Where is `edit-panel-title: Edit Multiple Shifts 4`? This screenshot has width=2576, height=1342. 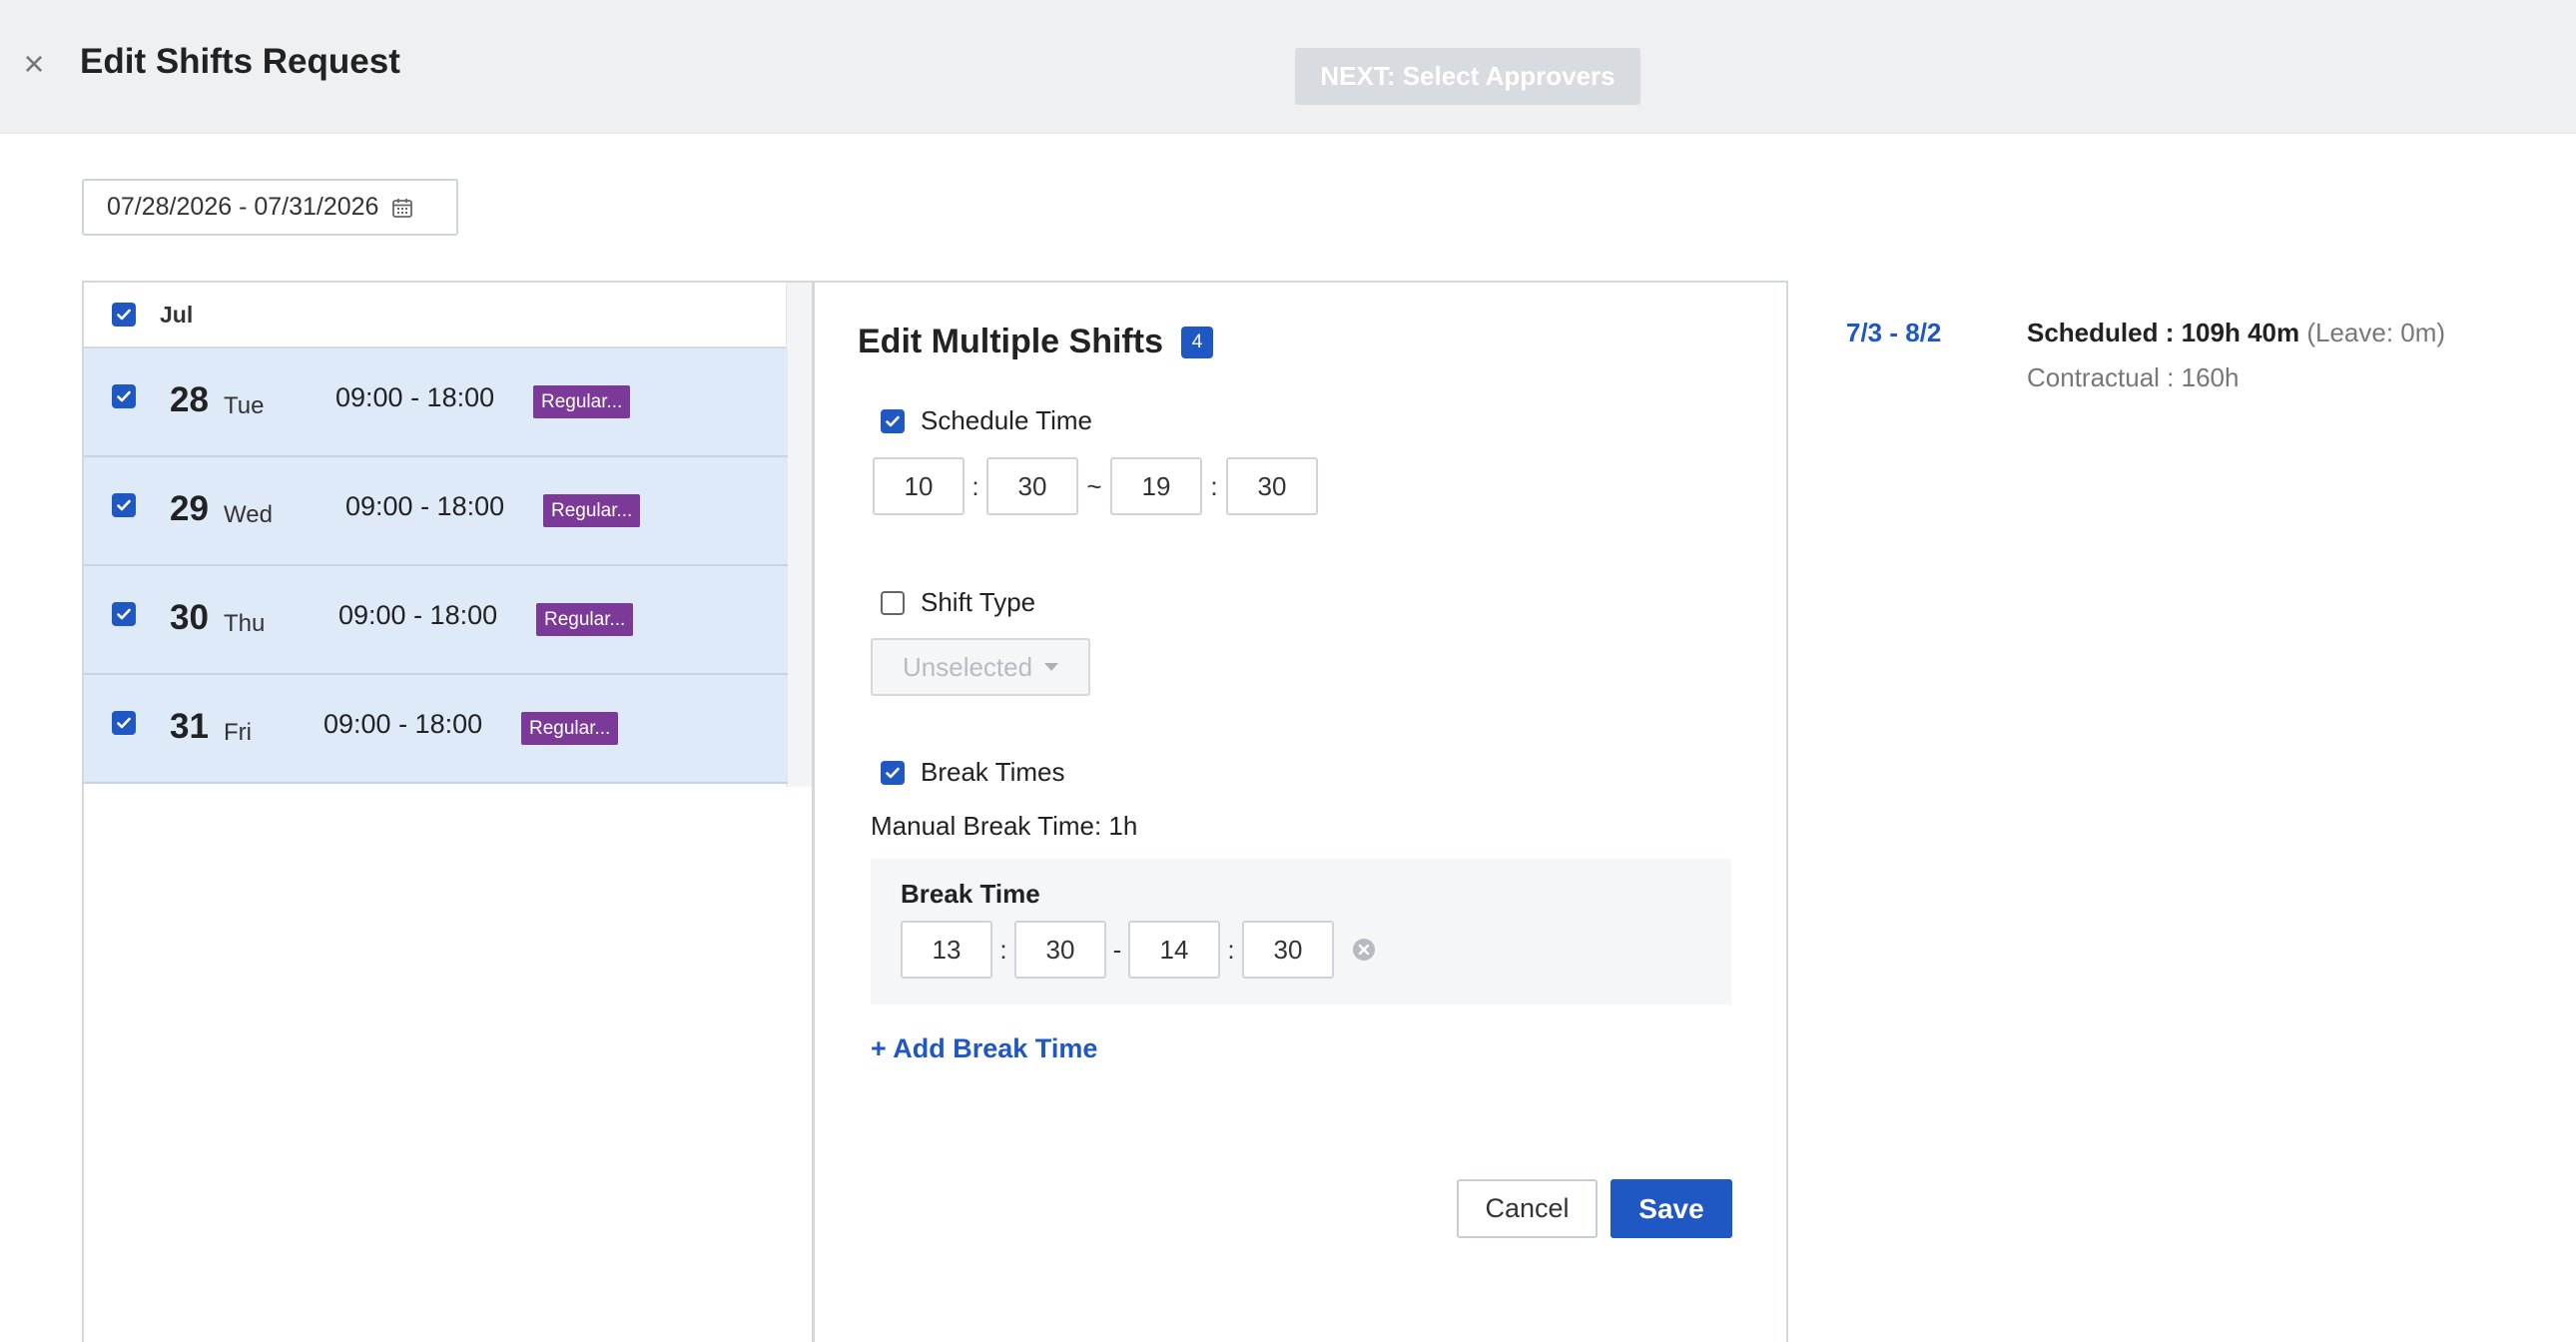
edit-panel-title: Edit Multiple Shifts 4 is located at coordinates (1035, 342).